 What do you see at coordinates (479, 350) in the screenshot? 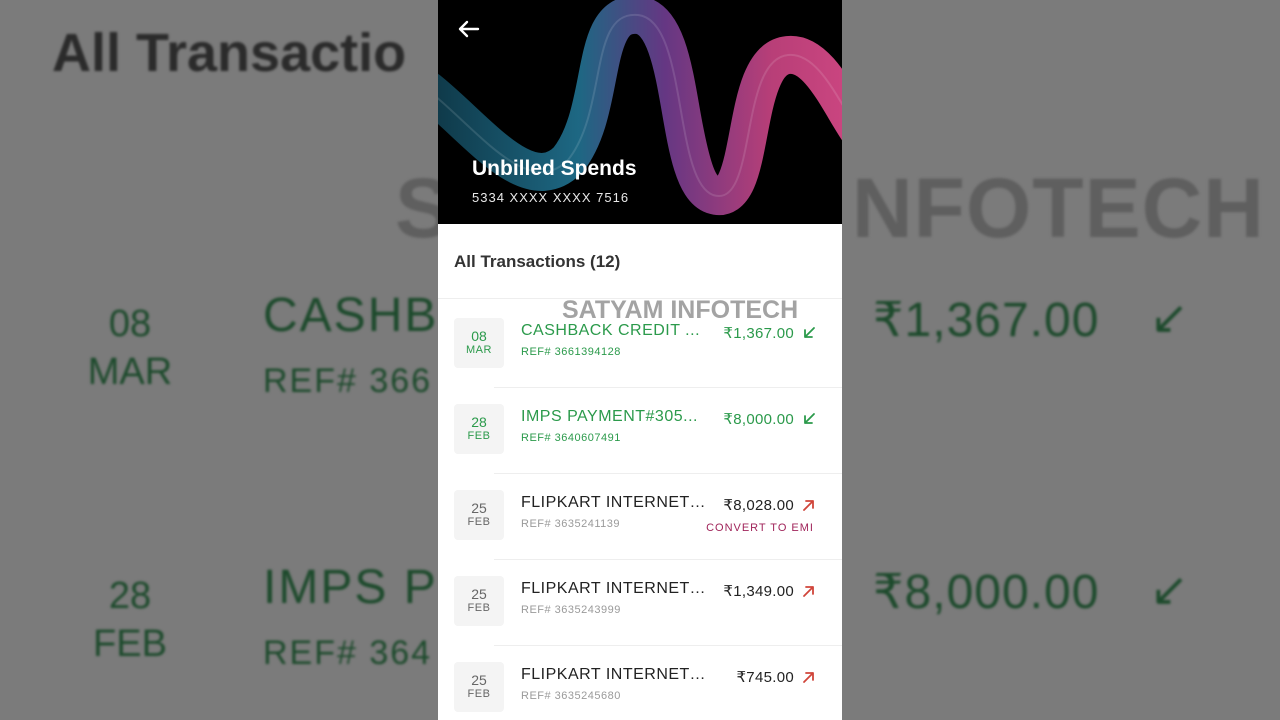
I see `date-month: MAR` at bounding box center [479, 350].